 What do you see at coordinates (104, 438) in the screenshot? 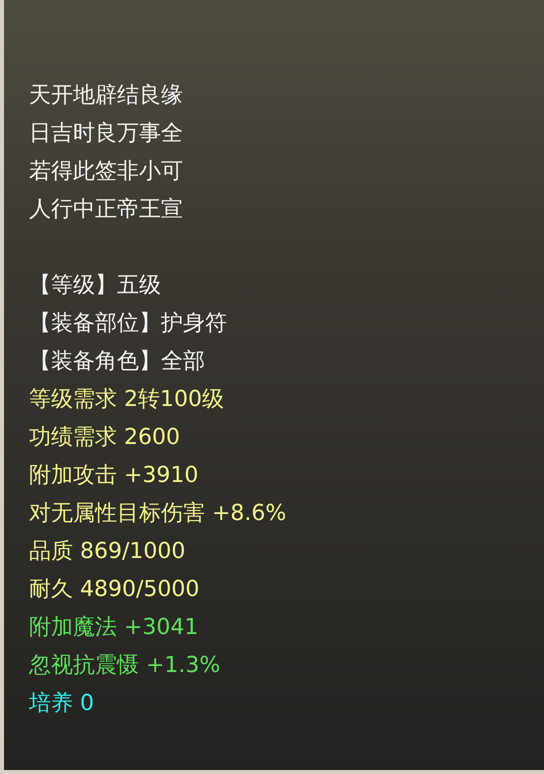
I see `attribute-line: 功绩需求 2600` at bounding box center [104, 438].